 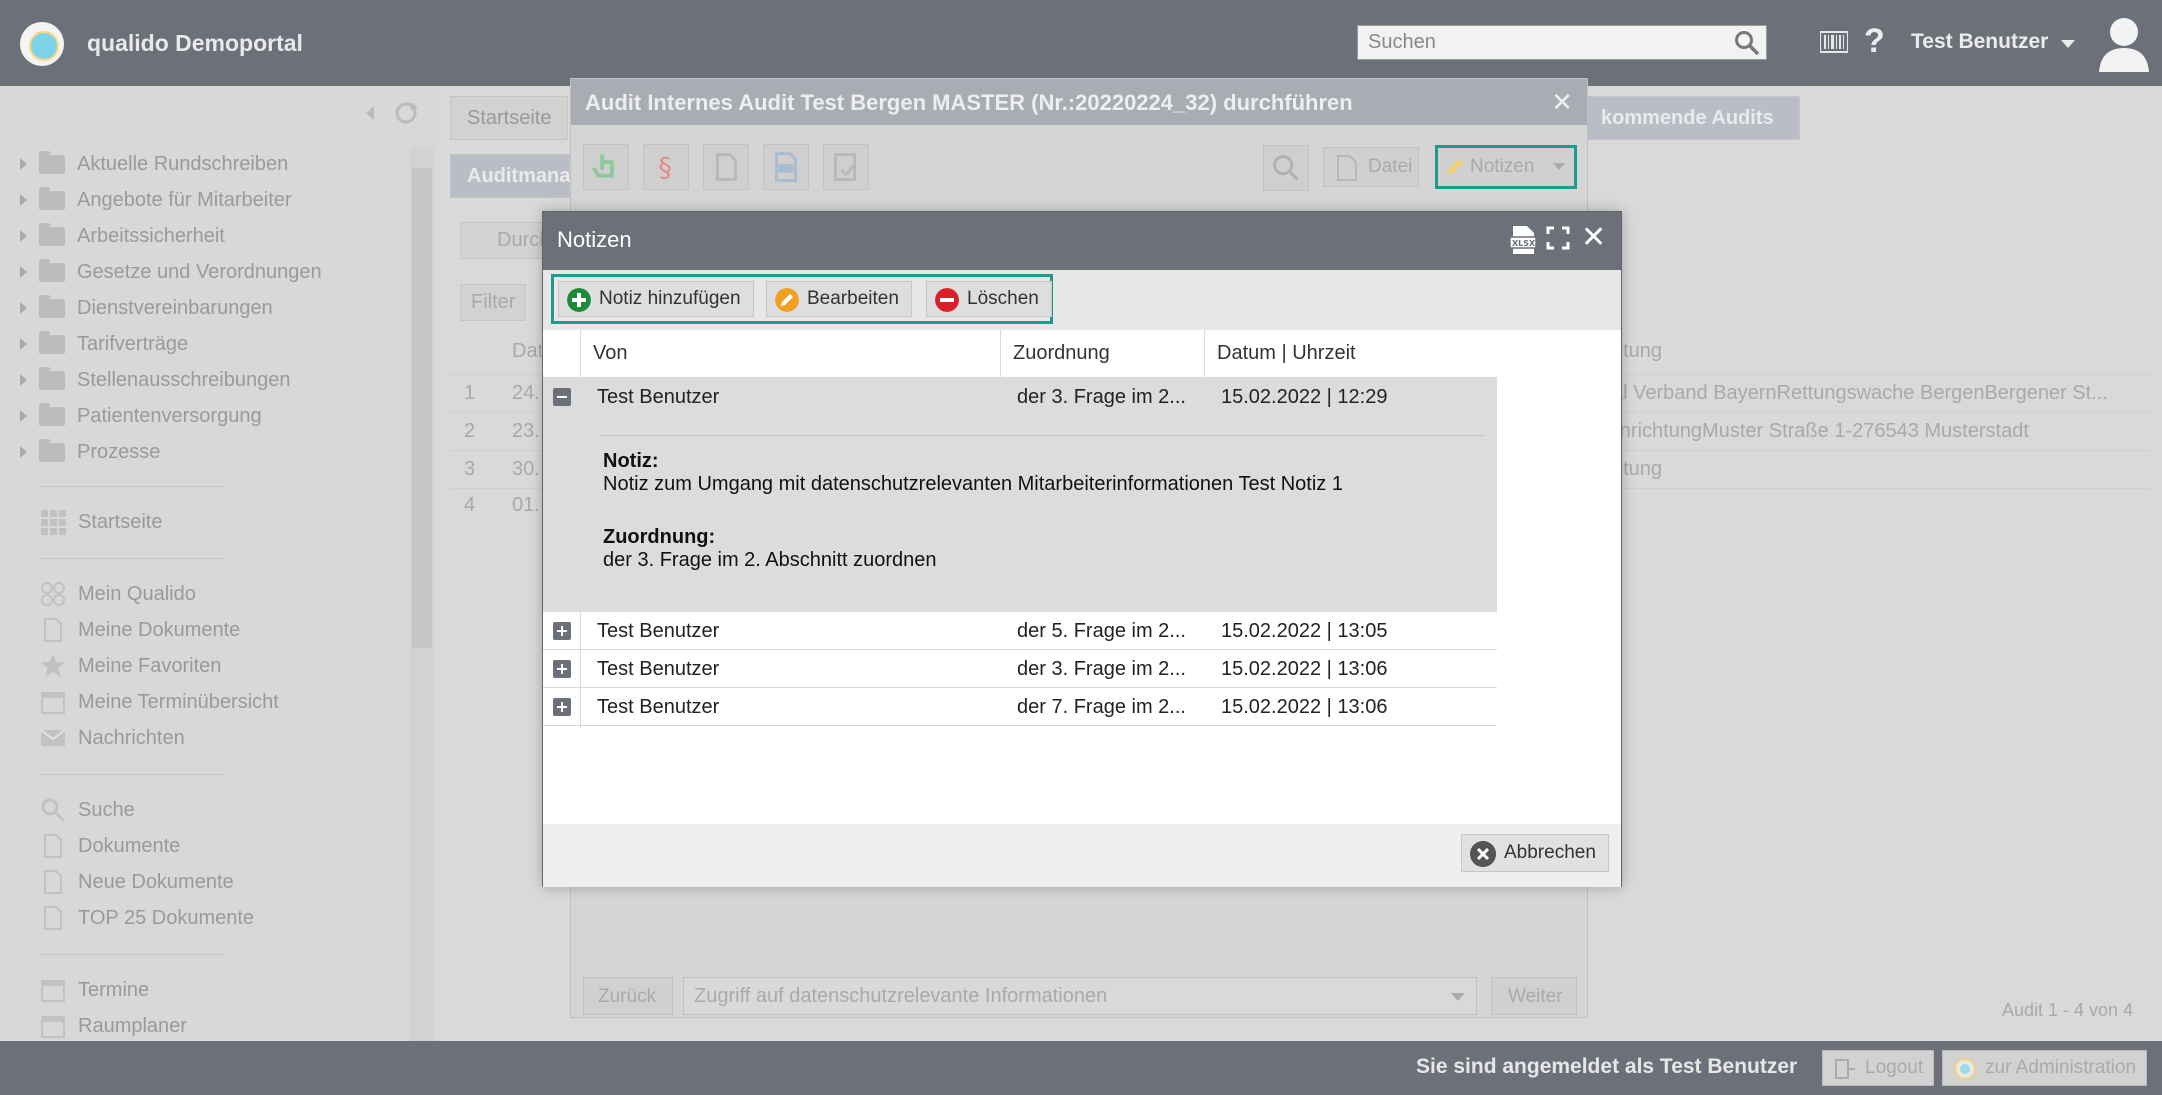 What do you see at coordinates (205, 200) in the screenshot?
I see `tree-item: Angebote für Mitarbeiter` at bounding box center [205, 200].